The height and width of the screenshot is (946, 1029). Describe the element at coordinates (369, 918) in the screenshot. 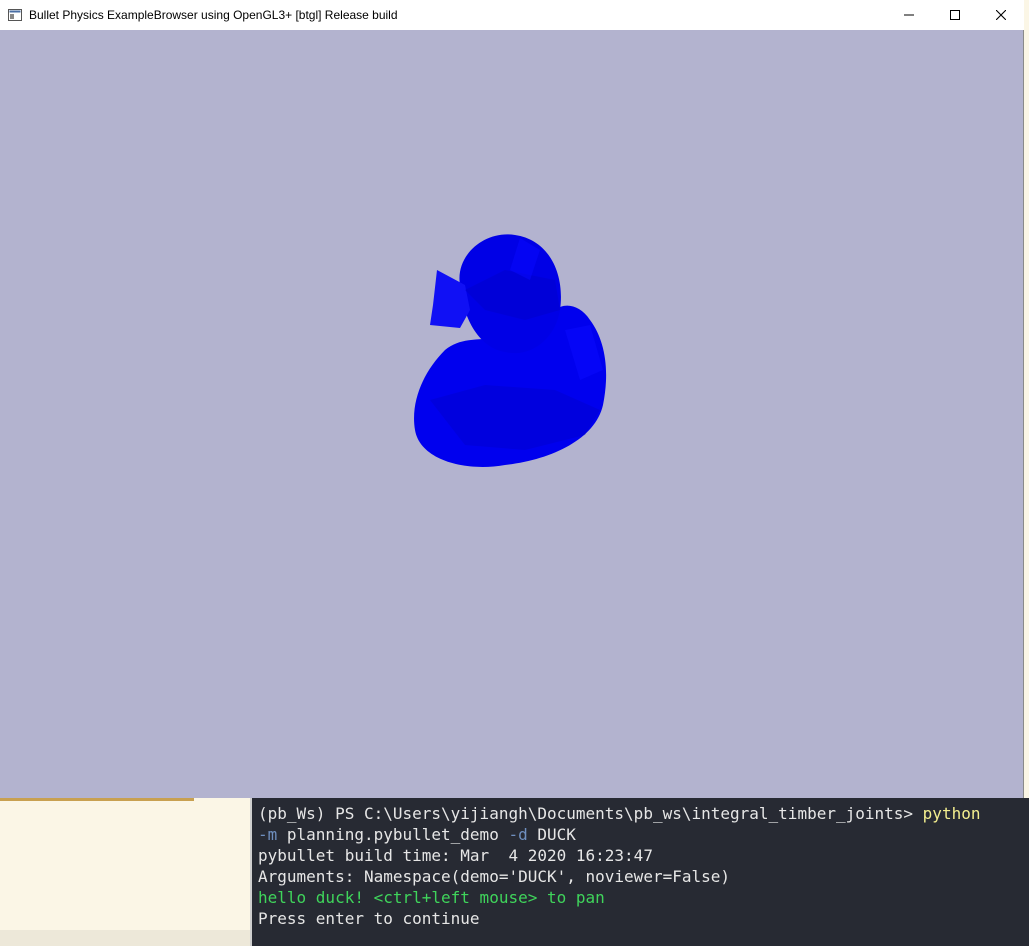

I see `terminal-output-press-enter: Press enter to continue` at that location.